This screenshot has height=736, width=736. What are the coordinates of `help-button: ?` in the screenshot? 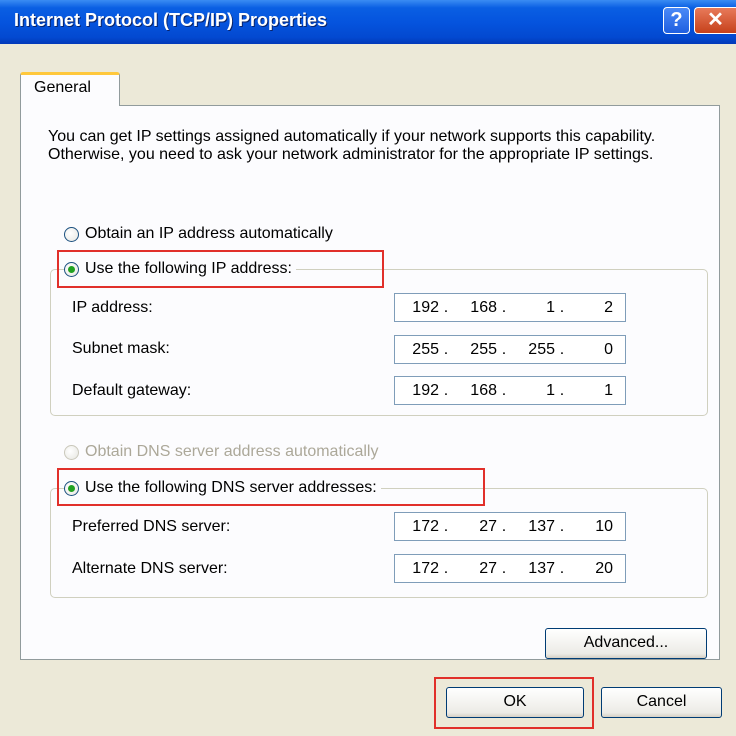 It's located at (676, 20).